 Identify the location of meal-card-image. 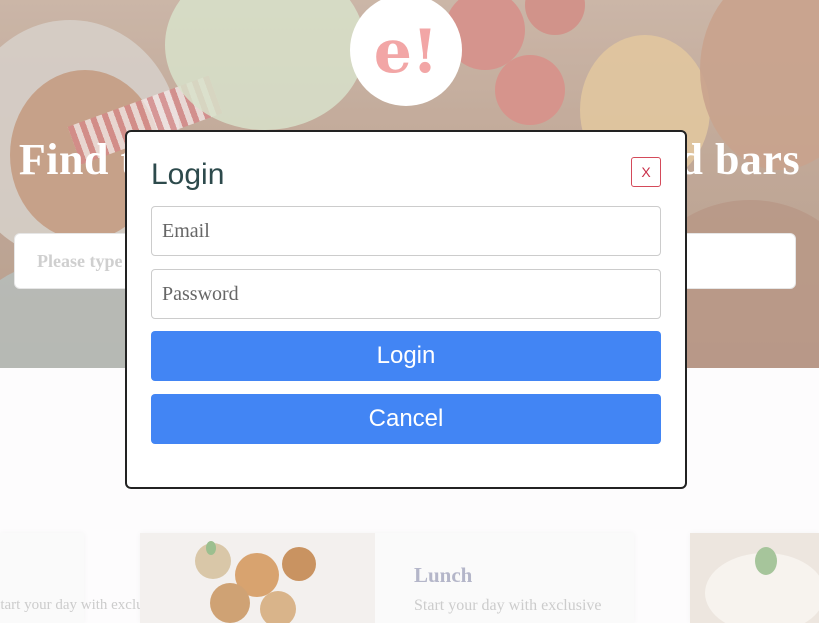
(257, 578).